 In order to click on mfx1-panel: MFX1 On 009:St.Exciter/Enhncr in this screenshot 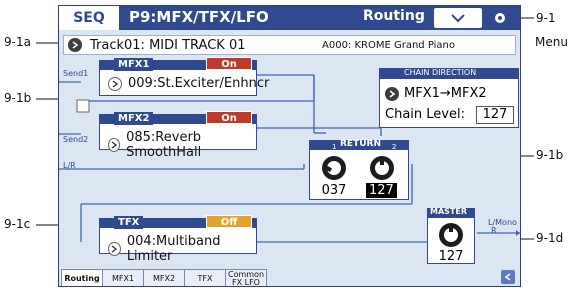, I will do `click(184, 76)`.